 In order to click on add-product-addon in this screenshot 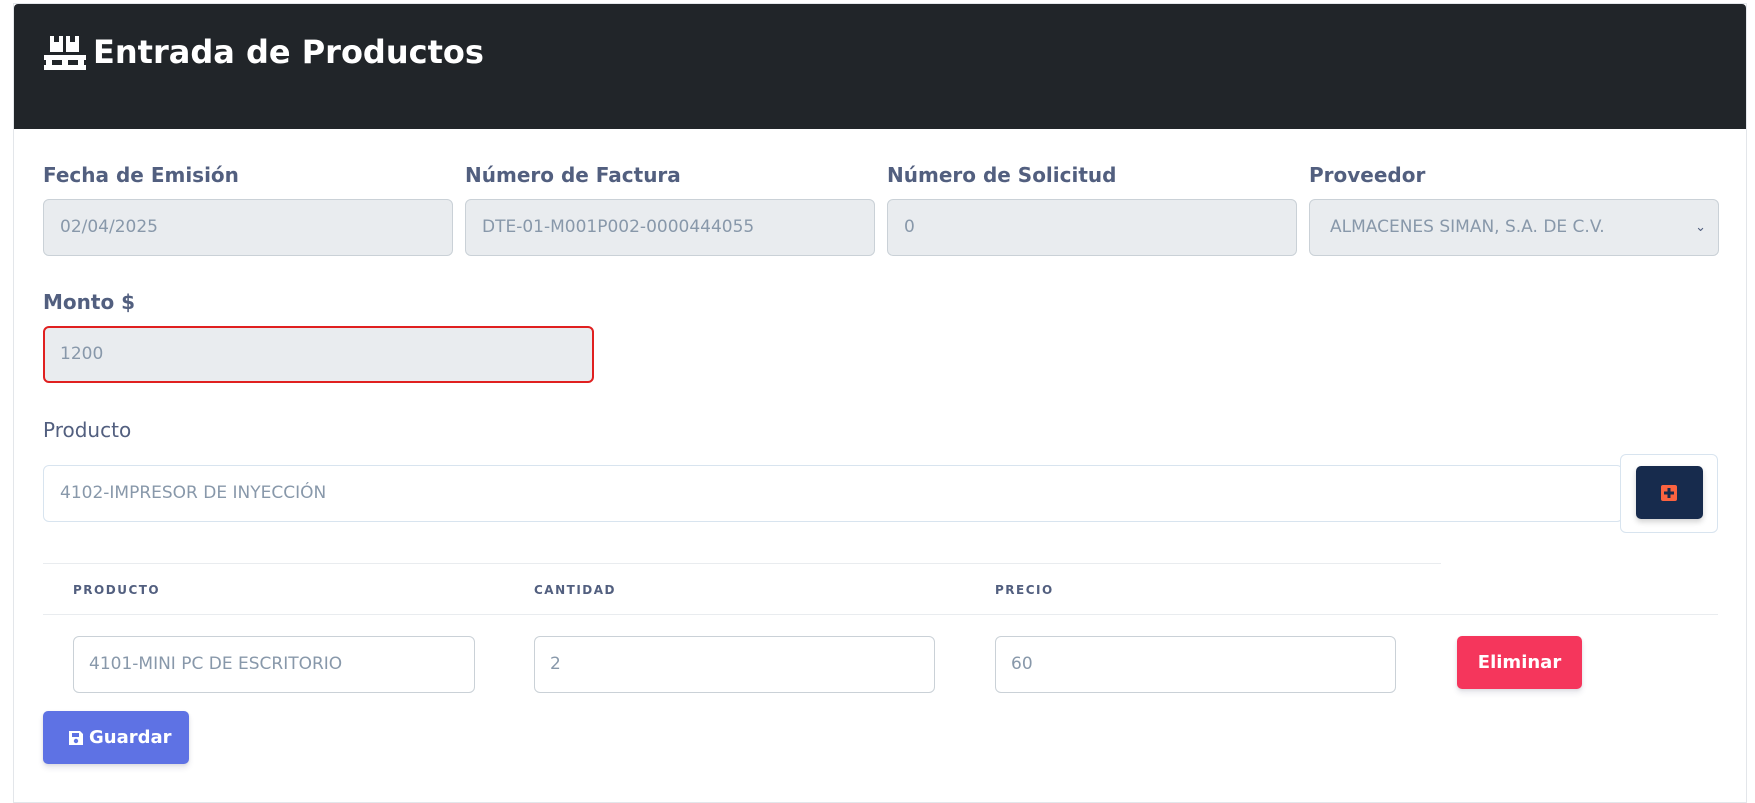, I will do `click(1669, 493)`.